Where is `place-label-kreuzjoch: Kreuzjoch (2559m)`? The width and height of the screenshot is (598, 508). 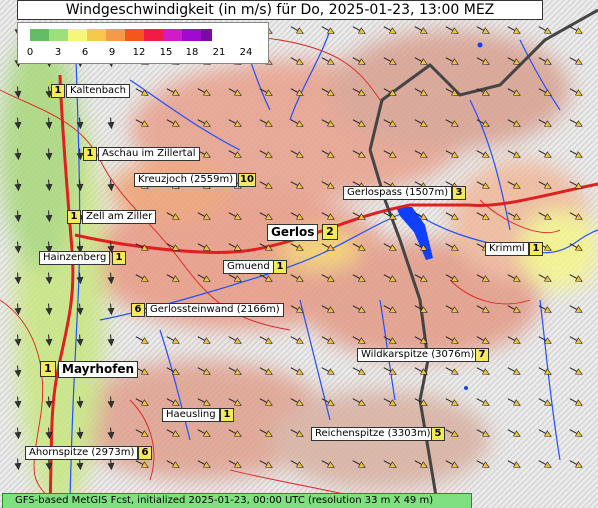 place-label-kreuzjoch: Kreuzjoch (2559m) is located at coordinates (186, 180).